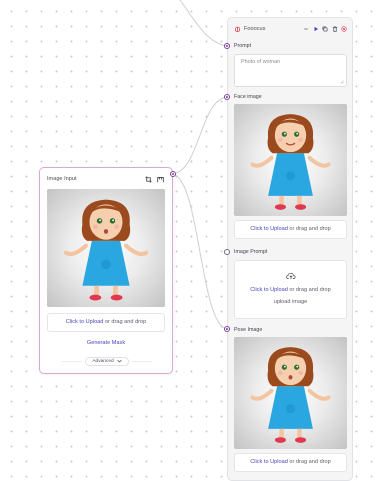  I want to click on copy-icon, so click(325, 29).